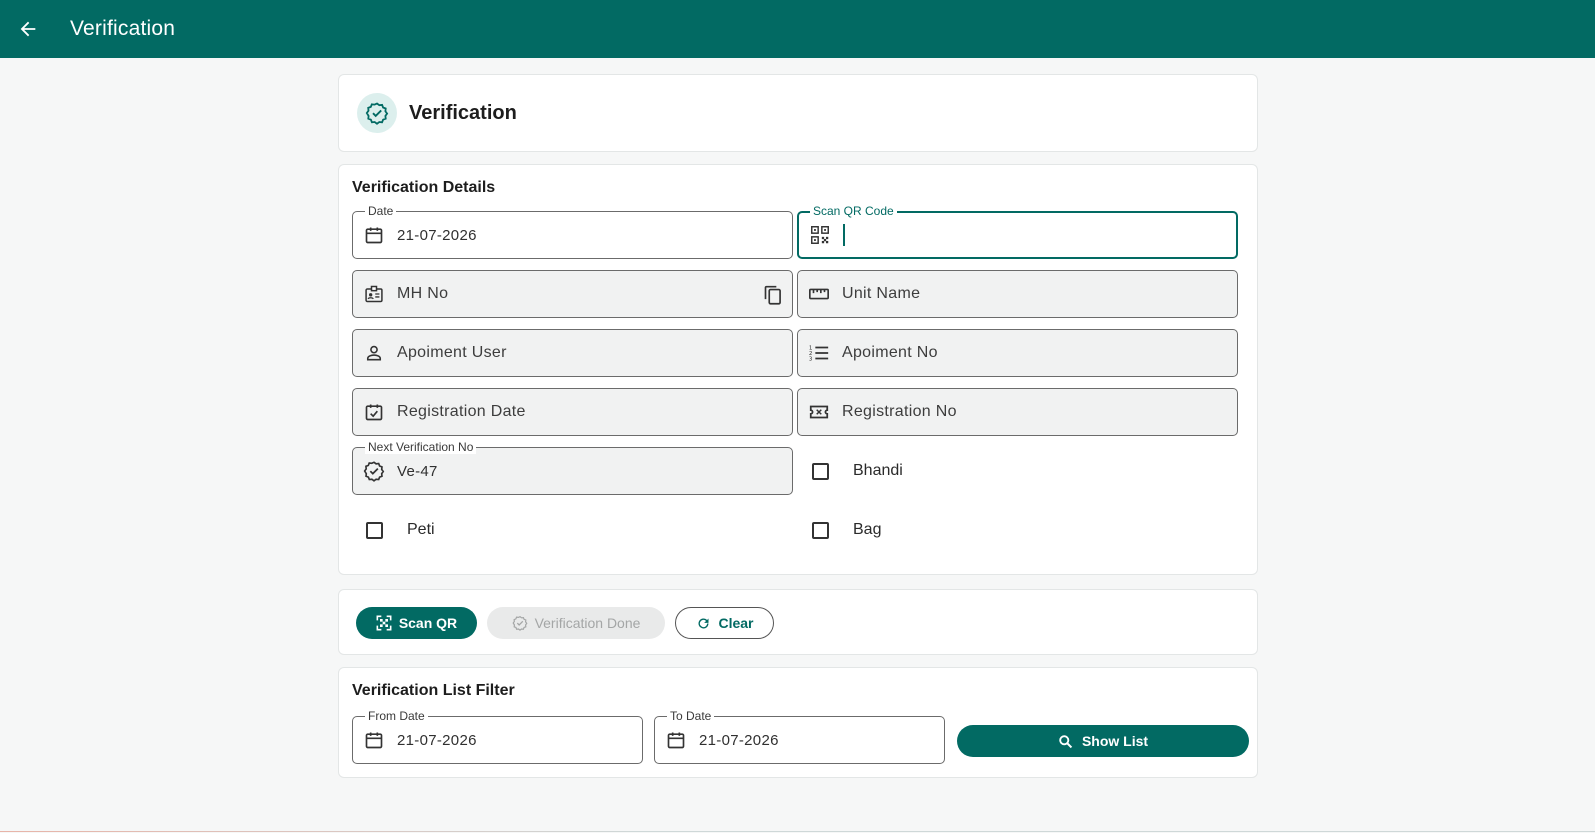 The width and height of the screenshot is (1595, 833). I want to click on appointment-user-field: Apoiment User, so click(572, 353).